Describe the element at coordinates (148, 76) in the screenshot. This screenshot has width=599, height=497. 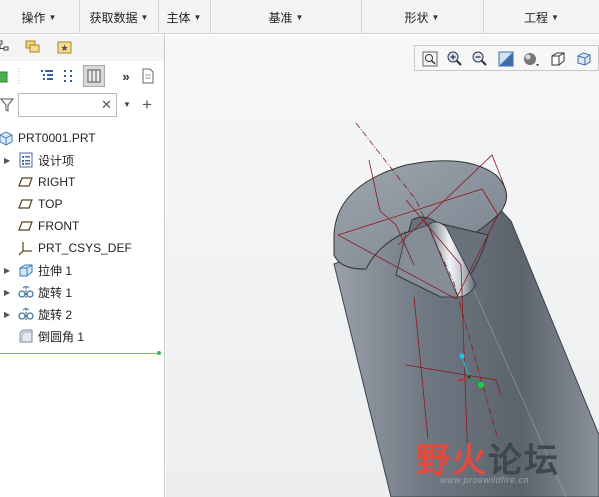
I see `document-icon` at that location.